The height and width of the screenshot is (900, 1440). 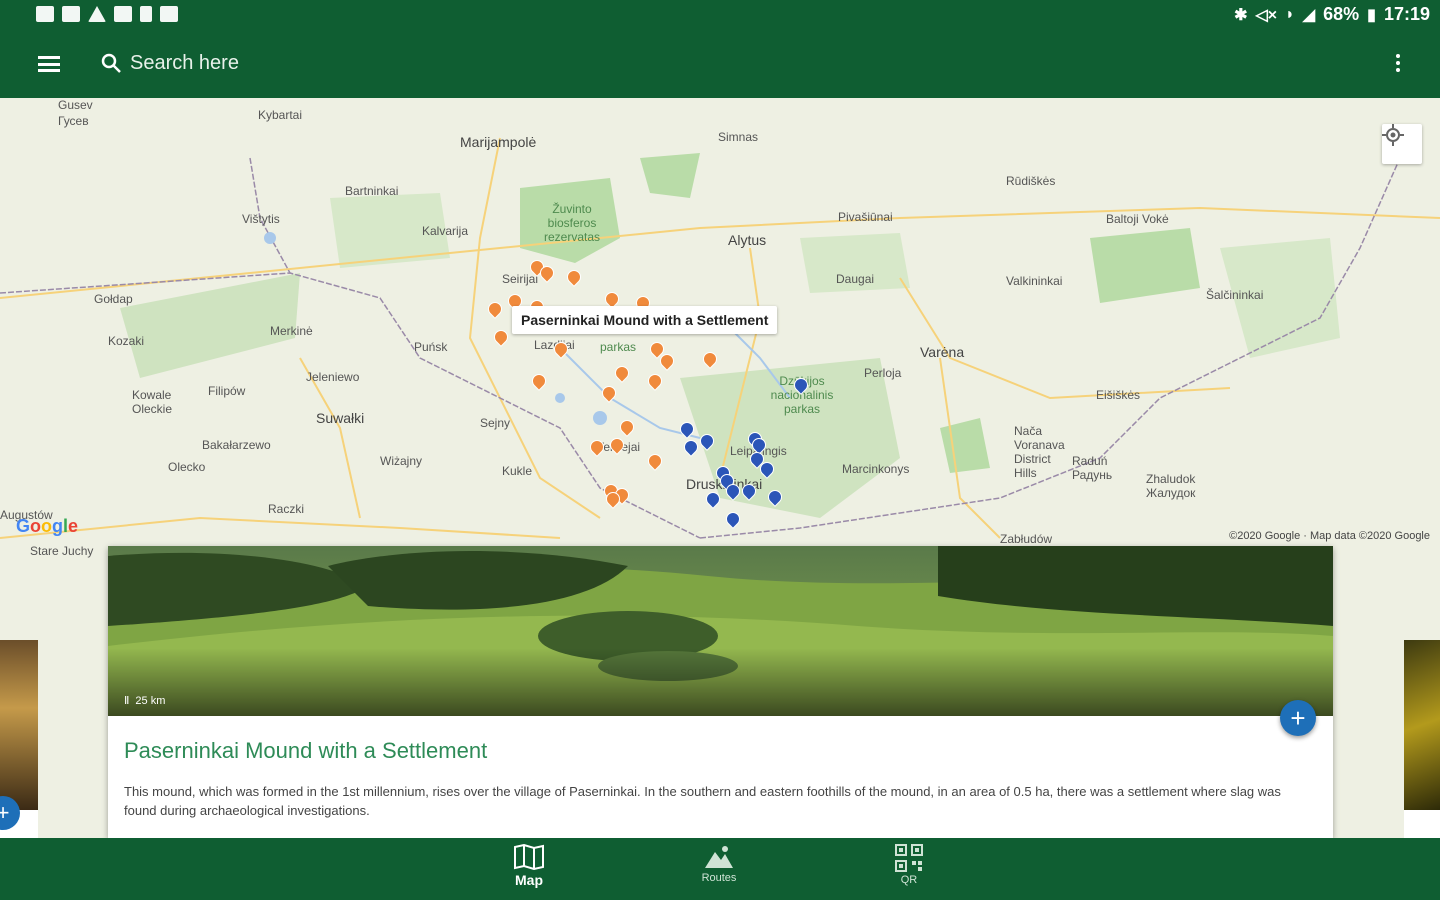 I want to click on nav-label: Map, so click(x=529, y=880).